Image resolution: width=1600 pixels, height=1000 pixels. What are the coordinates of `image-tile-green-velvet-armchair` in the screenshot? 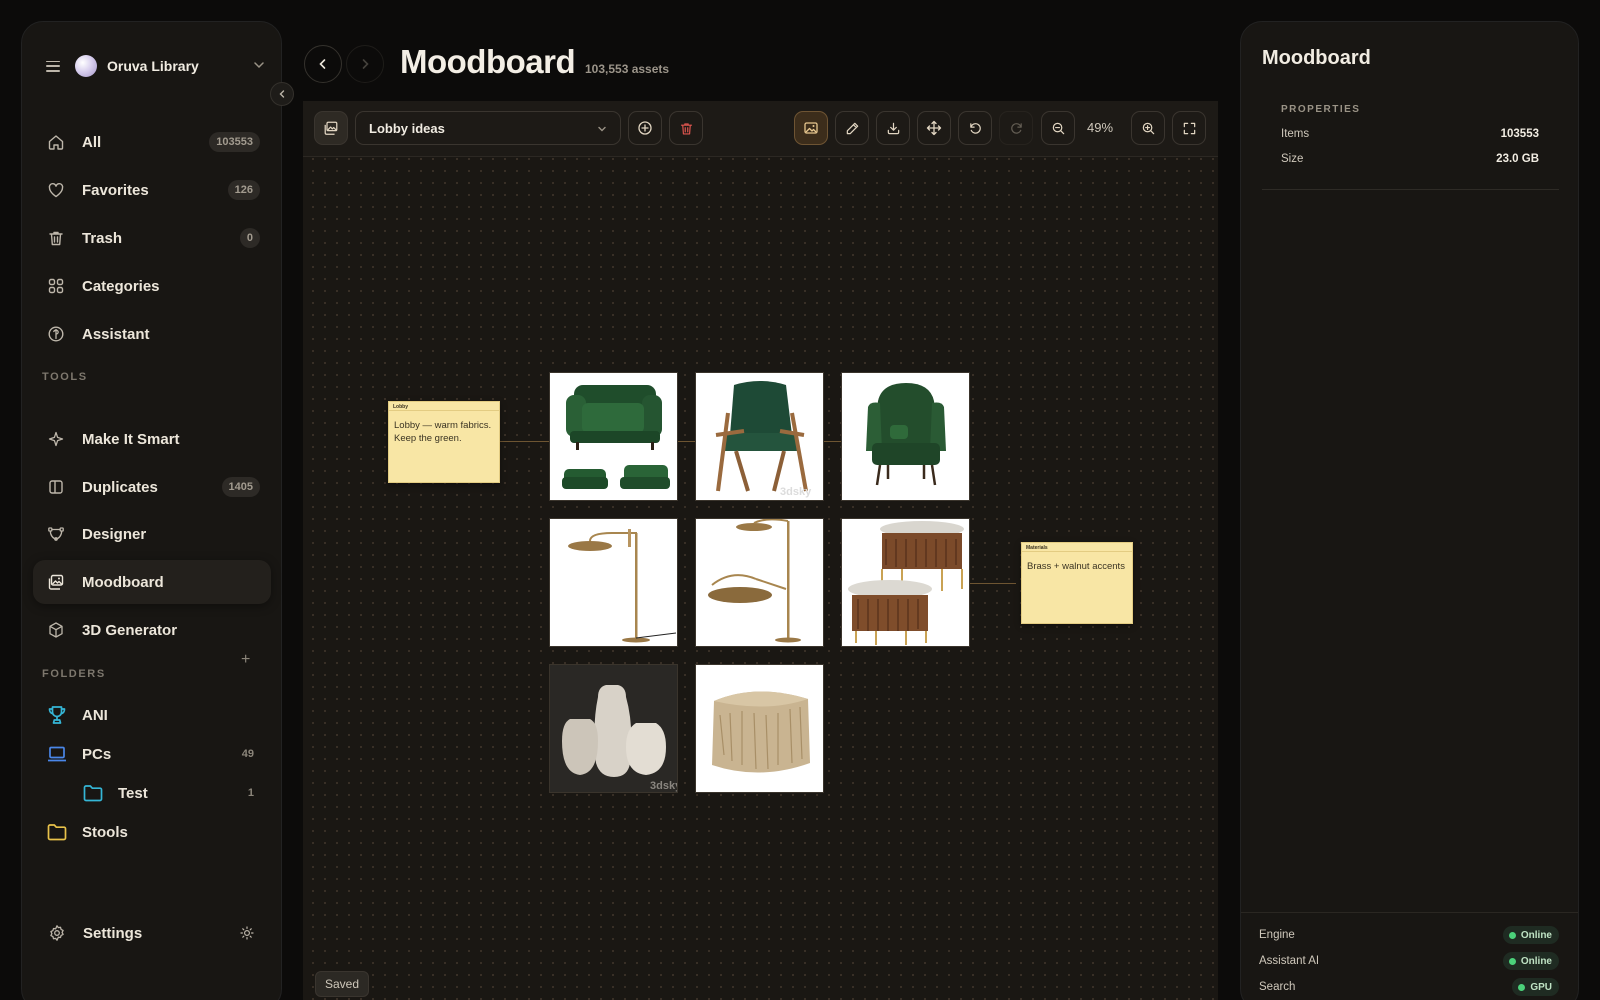 It's located at (613, 436).